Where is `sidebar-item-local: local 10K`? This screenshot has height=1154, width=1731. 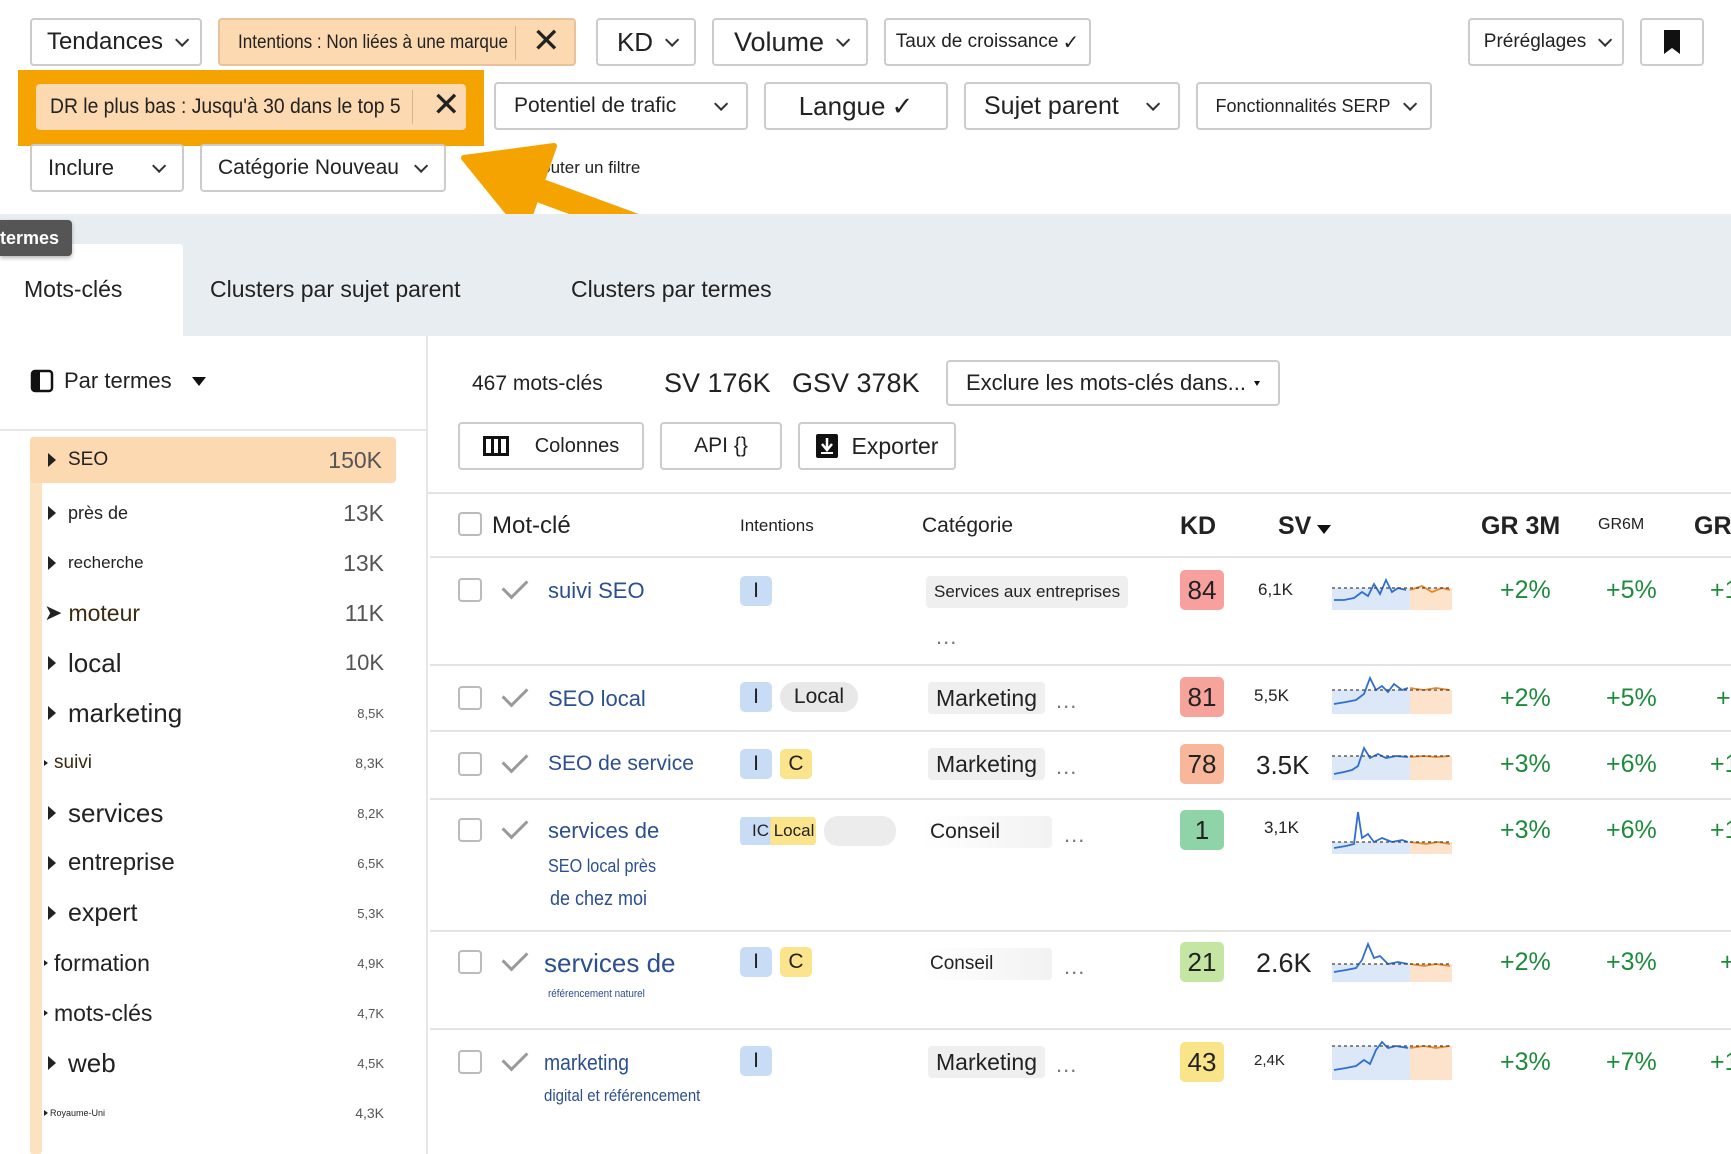
sidebar-item-local: local 10K is located at coordinates (207, 663).